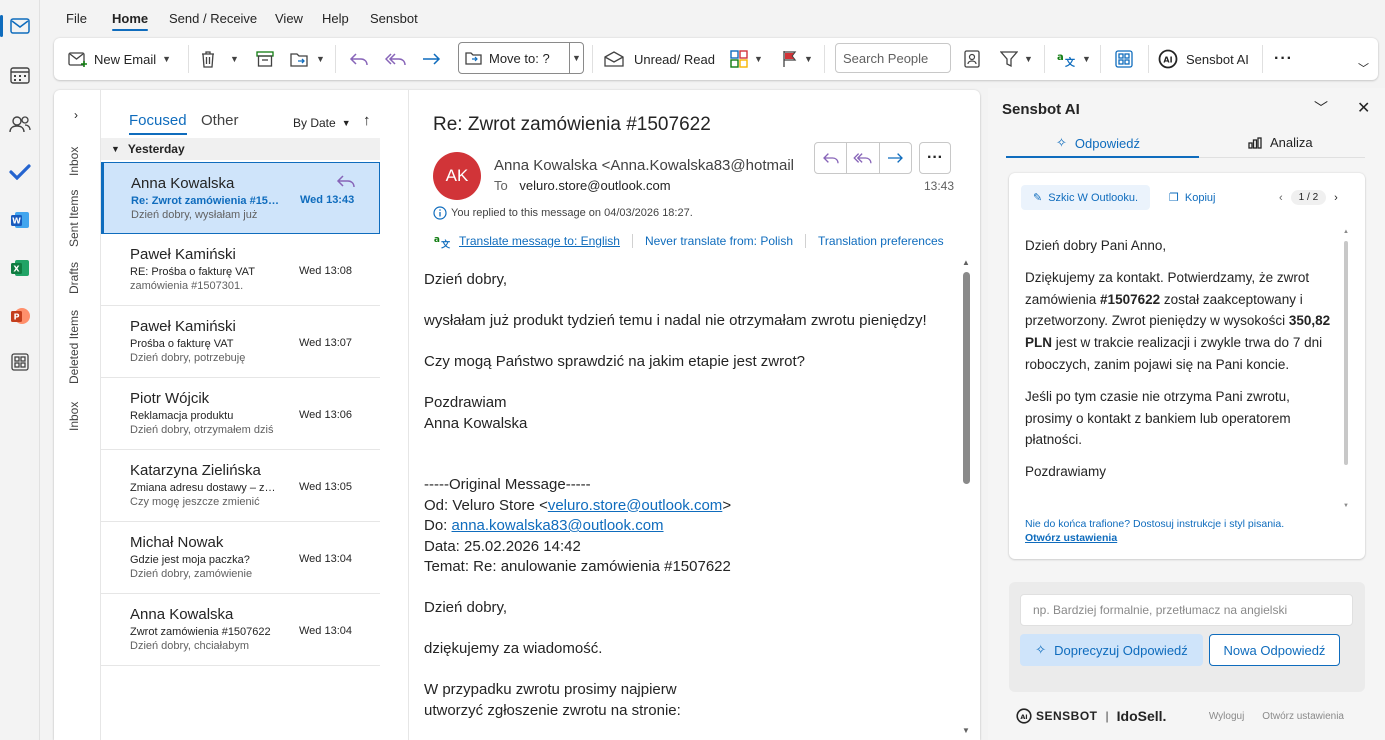 This screenshot has width=1385, height=740. I want to click on next-chevron-icon: ›, so click(1336, 198).